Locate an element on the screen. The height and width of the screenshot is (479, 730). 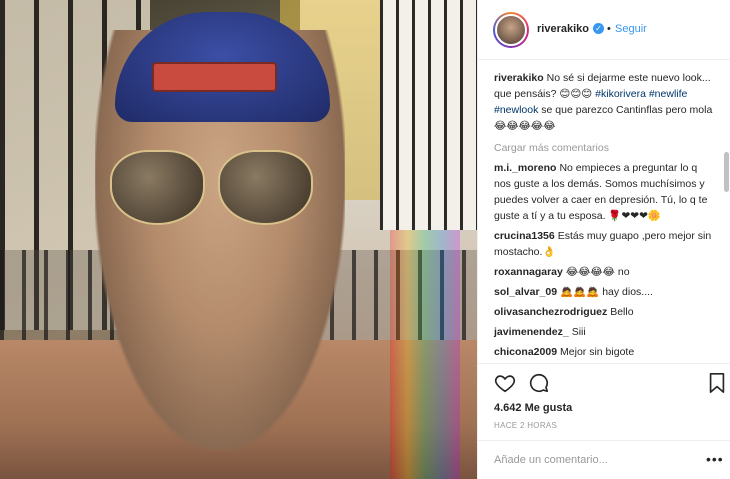
bookmark-icon is located at coordinates (717, 383).